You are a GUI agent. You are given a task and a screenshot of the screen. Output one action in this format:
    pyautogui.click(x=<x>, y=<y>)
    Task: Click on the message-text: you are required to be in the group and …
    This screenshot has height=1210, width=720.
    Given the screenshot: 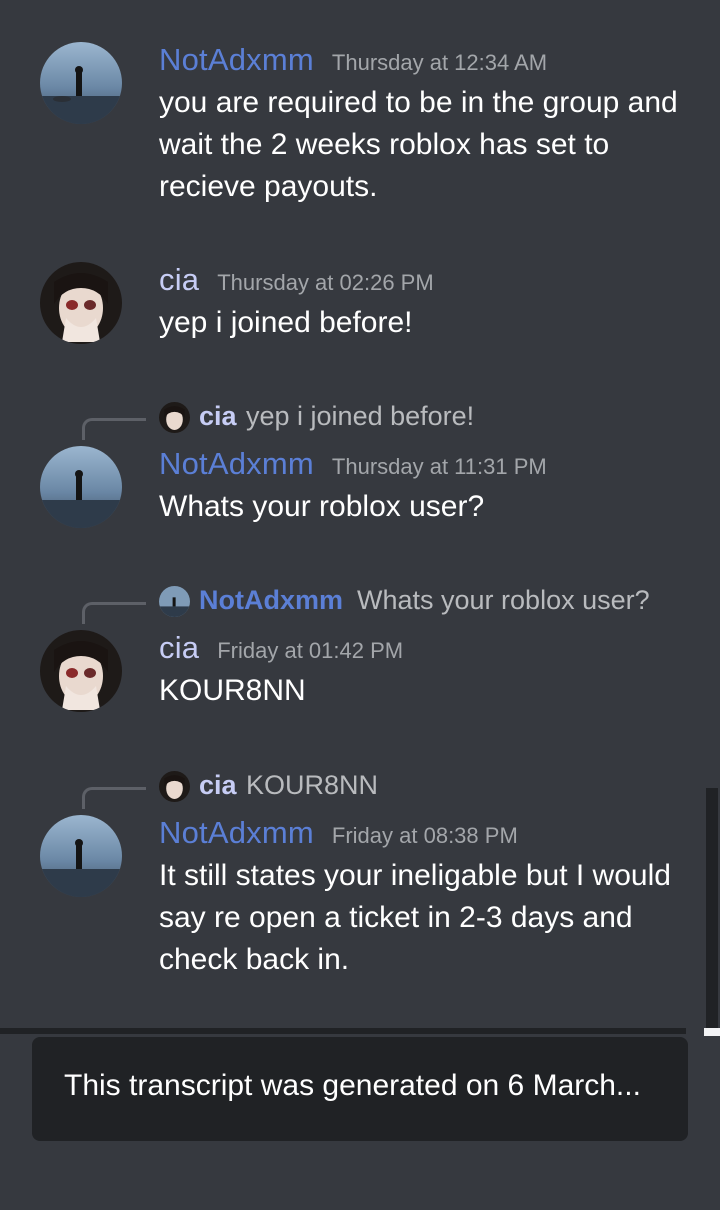 What is the action you would take?
    pyautogui.click(x=418, y=144)
    